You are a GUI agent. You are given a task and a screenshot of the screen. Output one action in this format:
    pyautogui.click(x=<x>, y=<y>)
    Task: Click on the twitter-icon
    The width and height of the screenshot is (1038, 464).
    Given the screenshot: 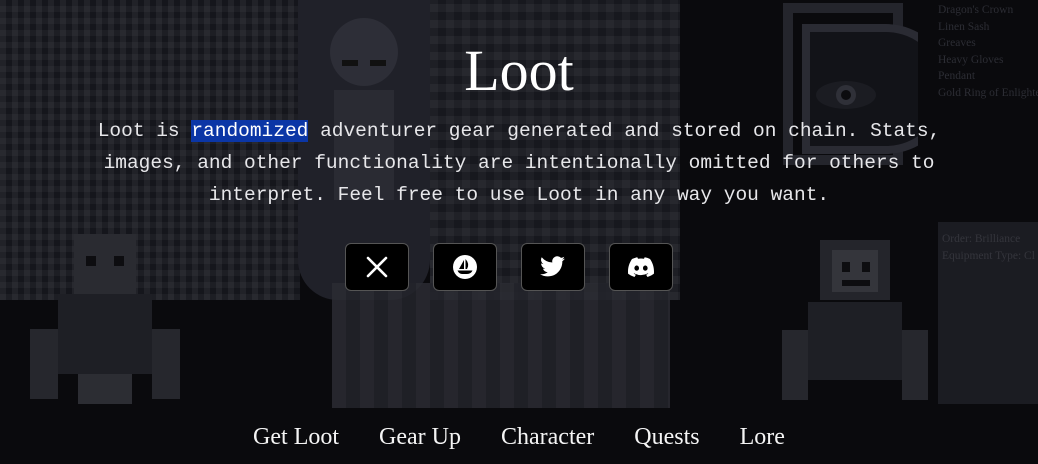 What is the action you would take?
    pyautogui.click(x=553, y=267)
    